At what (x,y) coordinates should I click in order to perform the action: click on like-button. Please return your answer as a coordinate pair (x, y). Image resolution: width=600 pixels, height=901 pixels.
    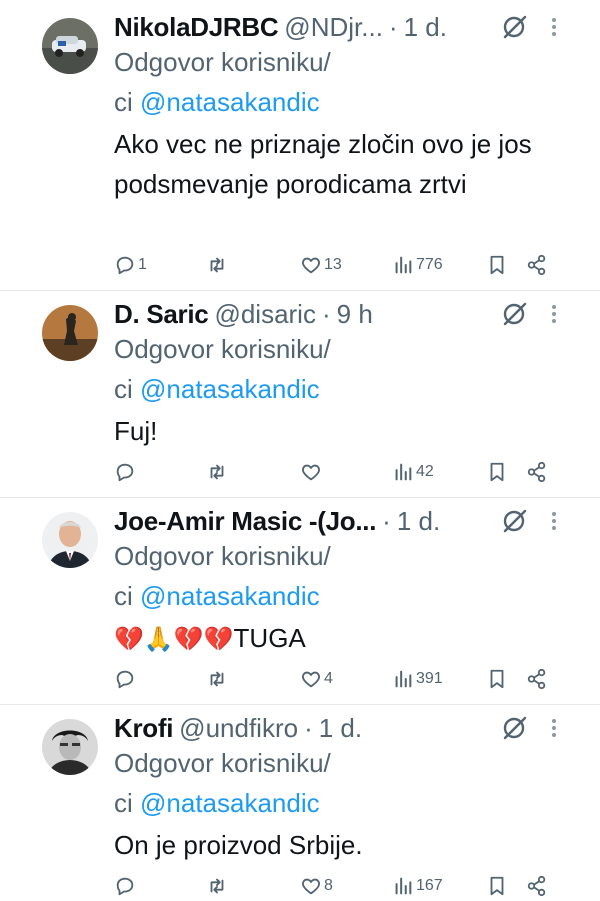
    Looking at the image, I should click on (312, 472).